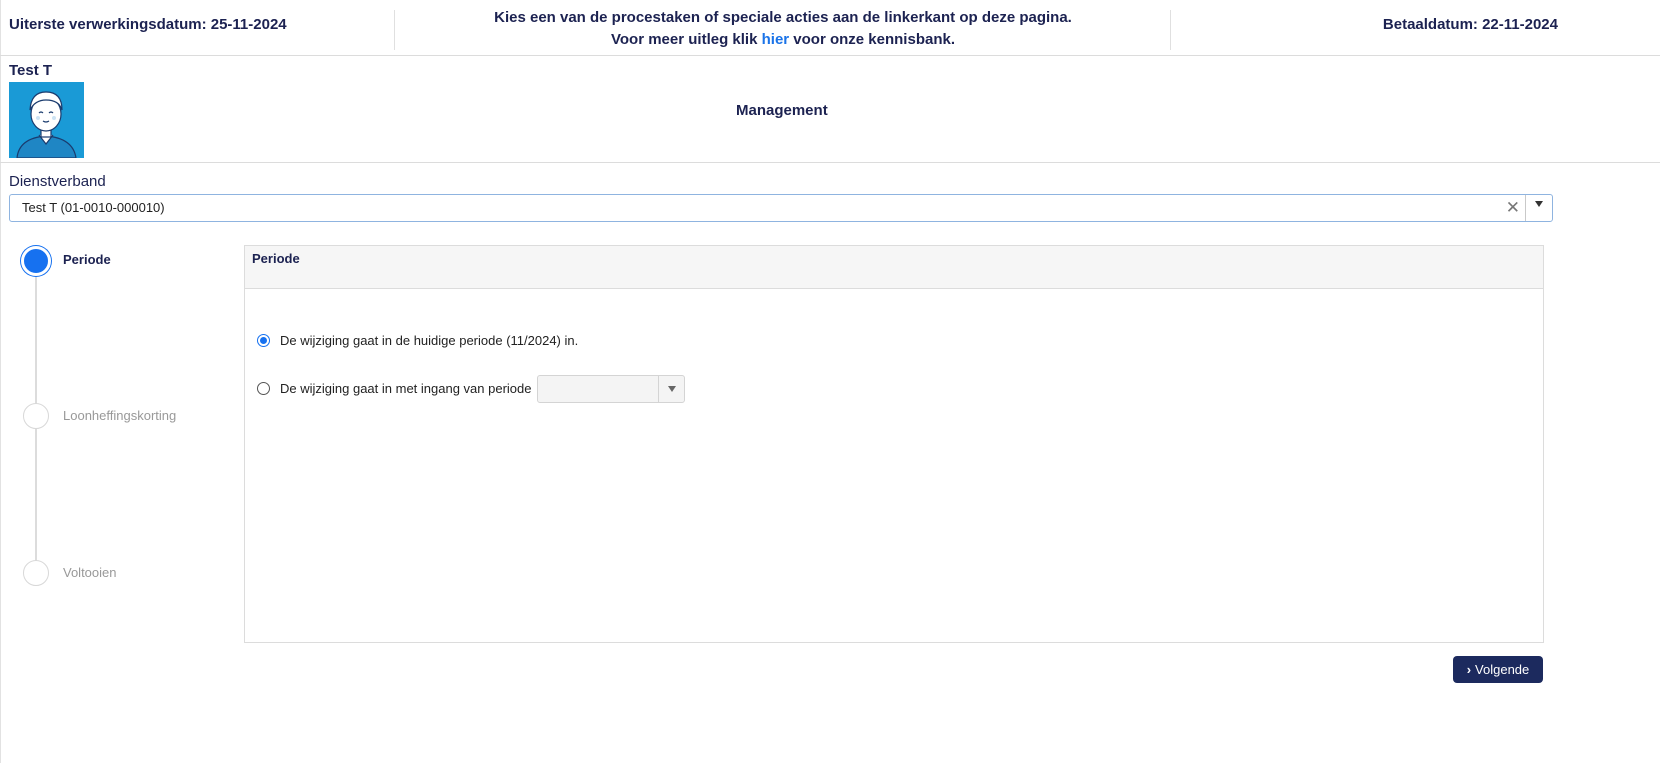  Describe the element at coordinates (686, 39) in the screenshot. I see `info-line-2-prefix: Voor meer uitleg klik` at that location.